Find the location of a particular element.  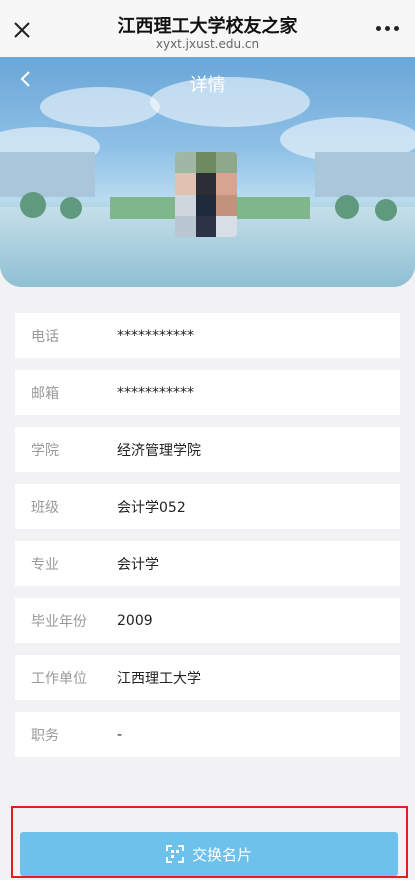

field-value: 会计学052 is located at coordinates (151, 507).